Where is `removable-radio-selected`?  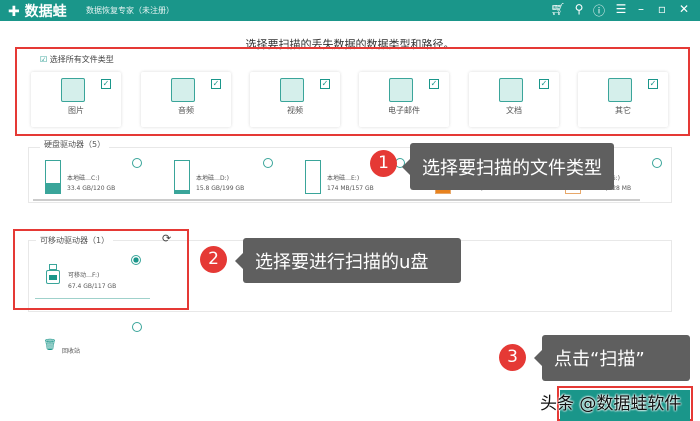
removable-radio-selected is located at coordinates (136, 260).